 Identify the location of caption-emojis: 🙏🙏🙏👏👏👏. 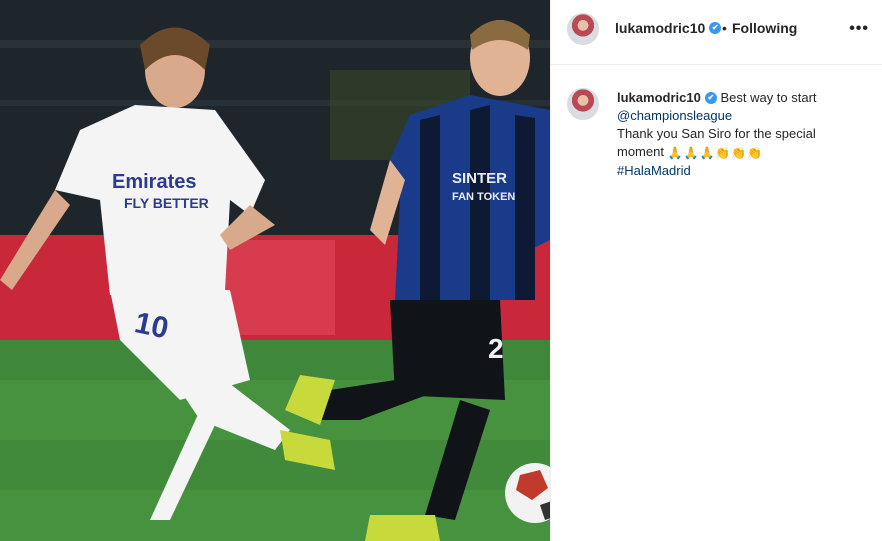
(715, 152).